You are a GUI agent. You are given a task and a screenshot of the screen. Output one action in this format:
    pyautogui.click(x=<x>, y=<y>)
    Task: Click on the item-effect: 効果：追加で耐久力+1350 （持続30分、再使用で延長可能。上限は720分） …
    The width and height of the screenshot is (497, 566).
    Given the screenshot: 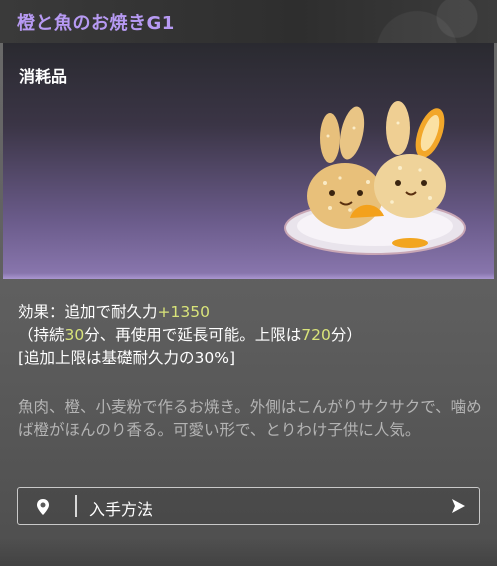 What is the action you would take?
    pyautogui.click(x=250, y=335)
    